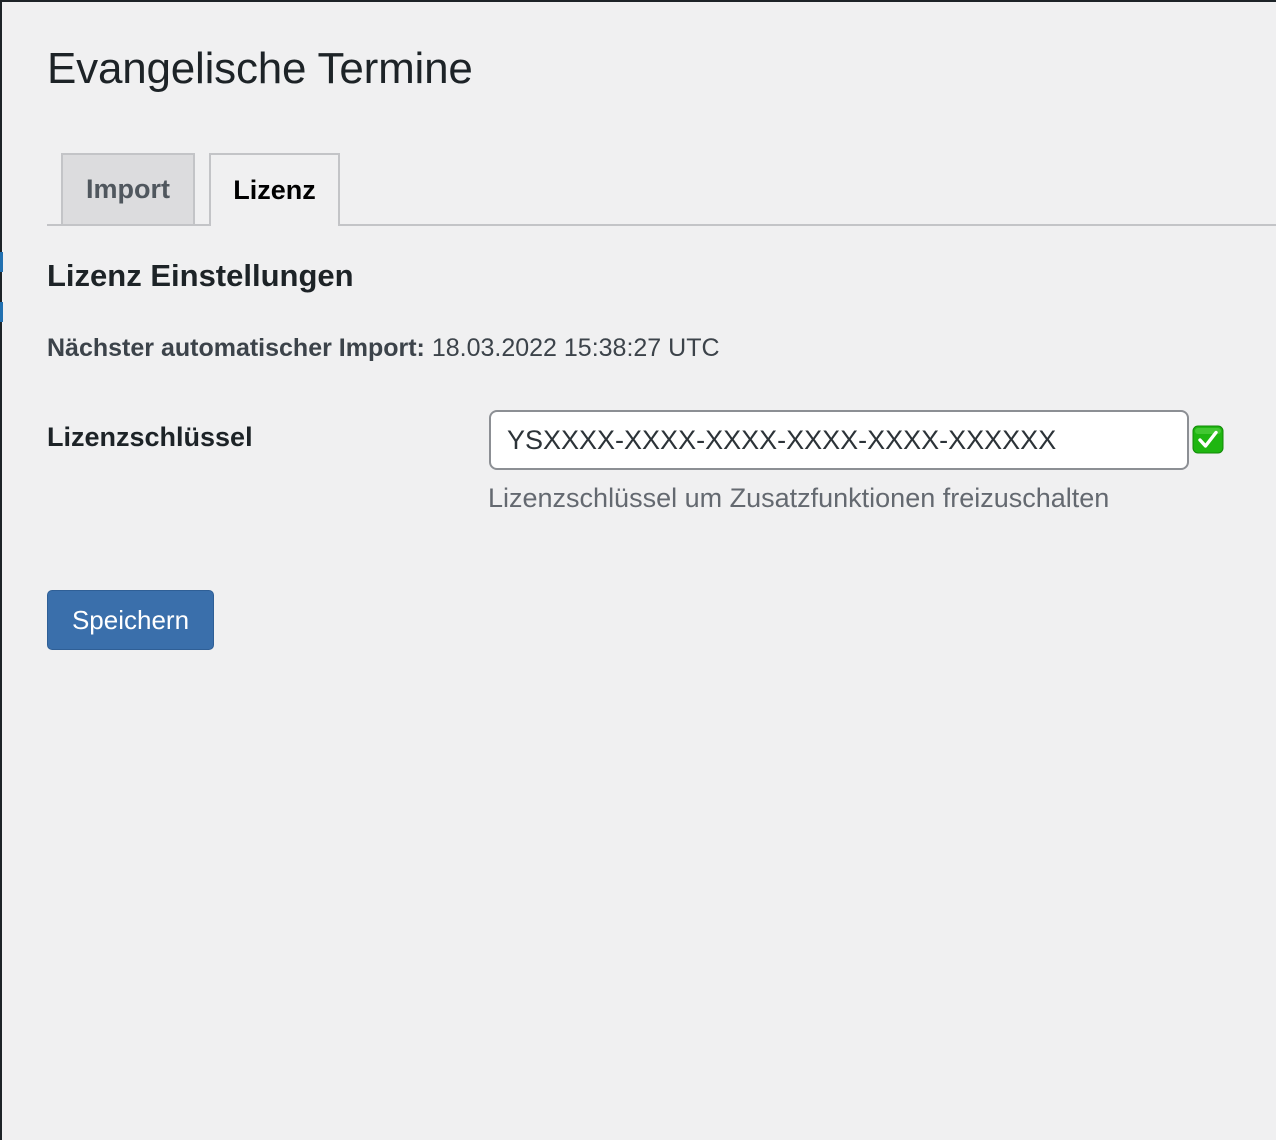 This screenshot has height=1140, width=1276. What do you see at coordinates (130, 620) in the screenshot?
I see `save-button: Speichern` at bounding box center [130, 620].